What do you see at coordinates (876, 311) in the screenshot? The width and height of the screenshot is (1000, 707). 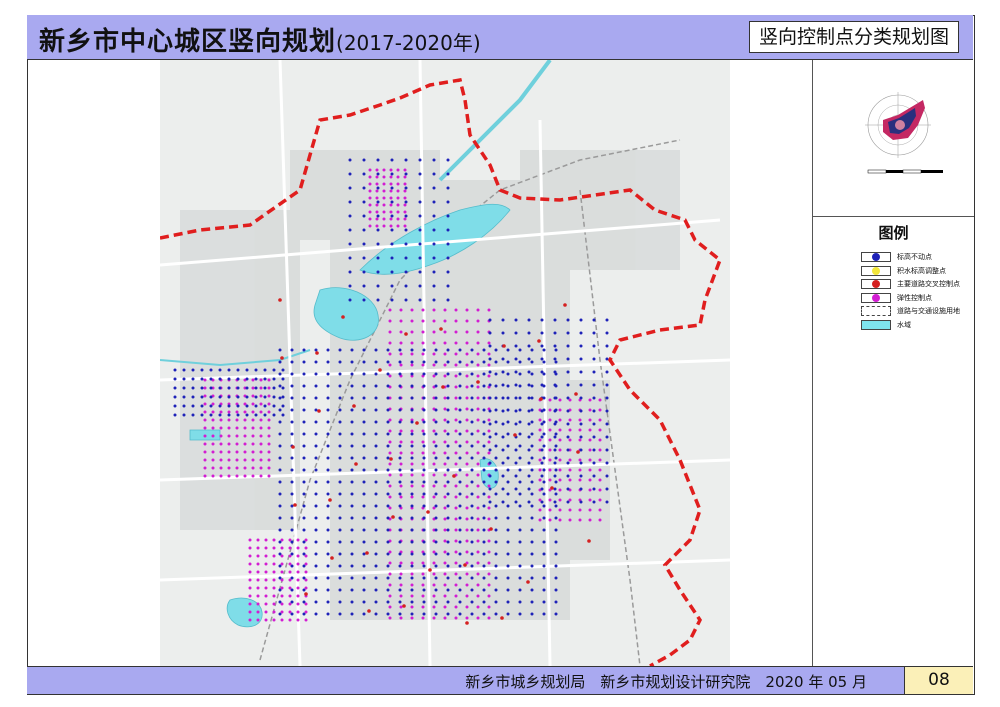 I see `legend-swatch` at bounding box center [876, 311].